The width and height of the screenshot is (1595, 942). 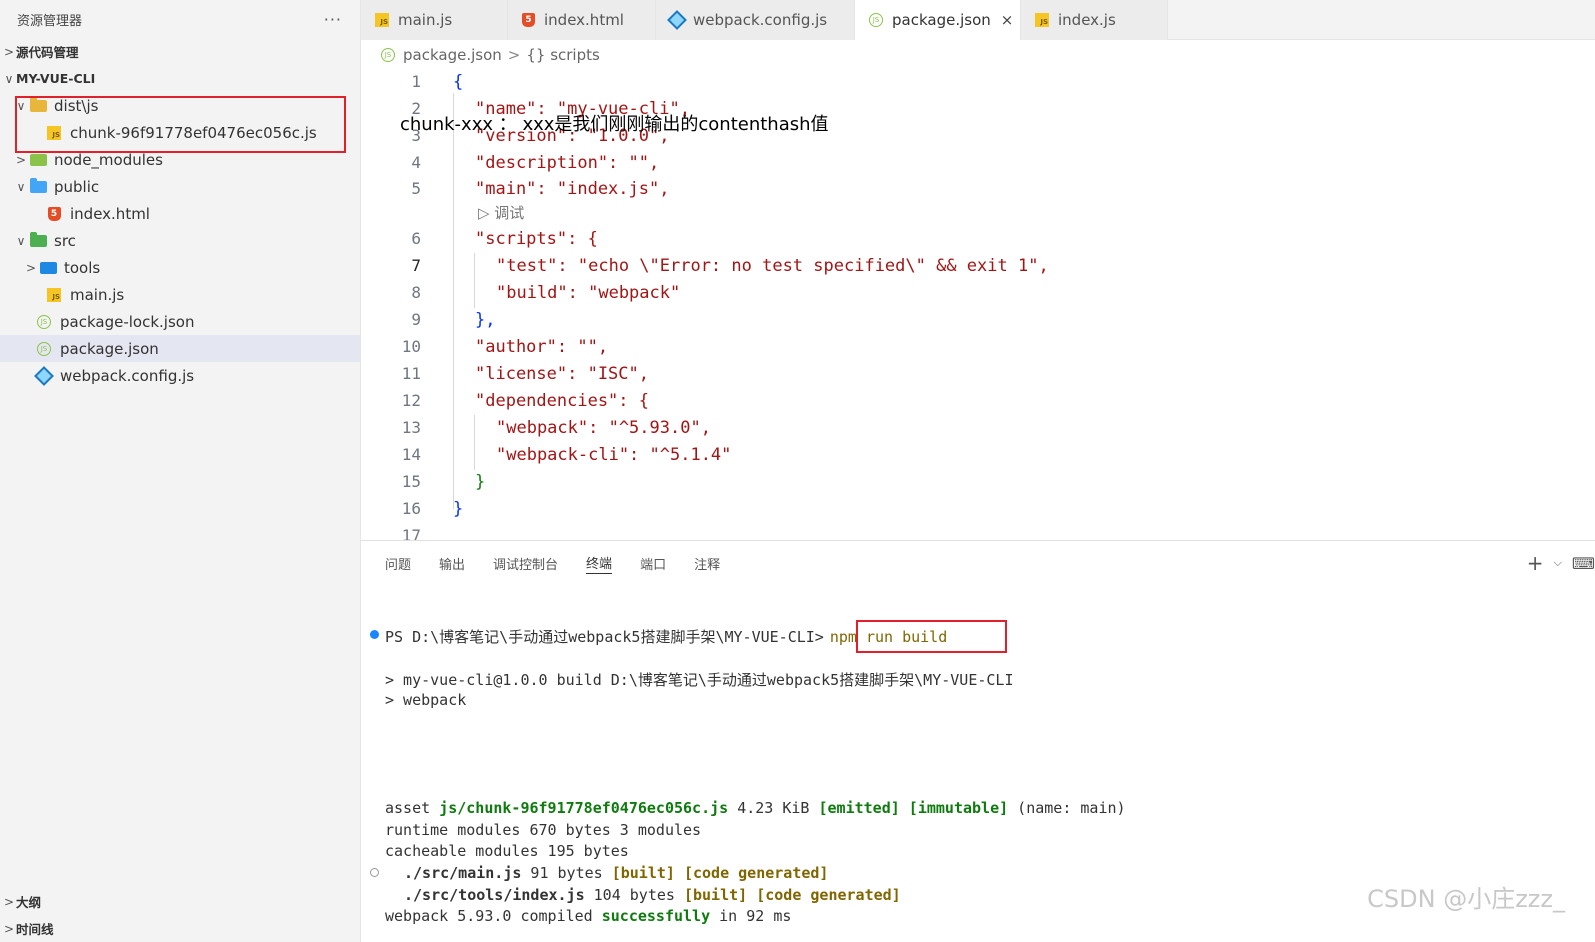 I want to click on sidebar-bottom-sections: > 大纲 > 时间线, so click(x=180, y=915).